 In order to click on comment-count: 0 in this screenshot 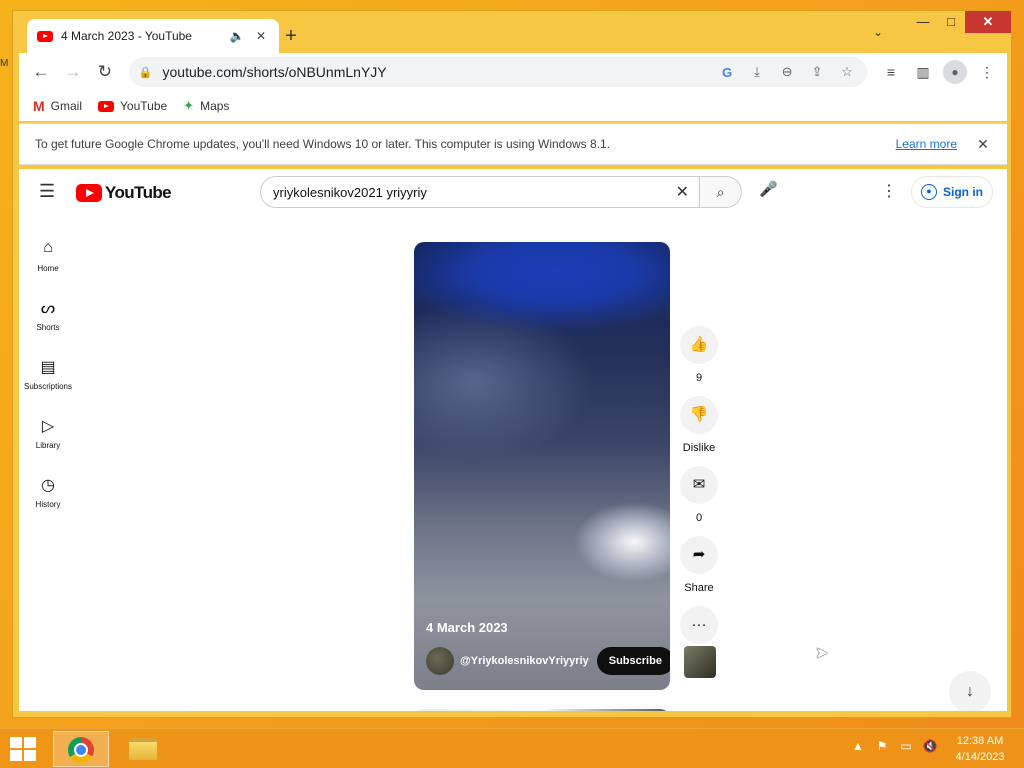, I will do `click(699, 518)`.